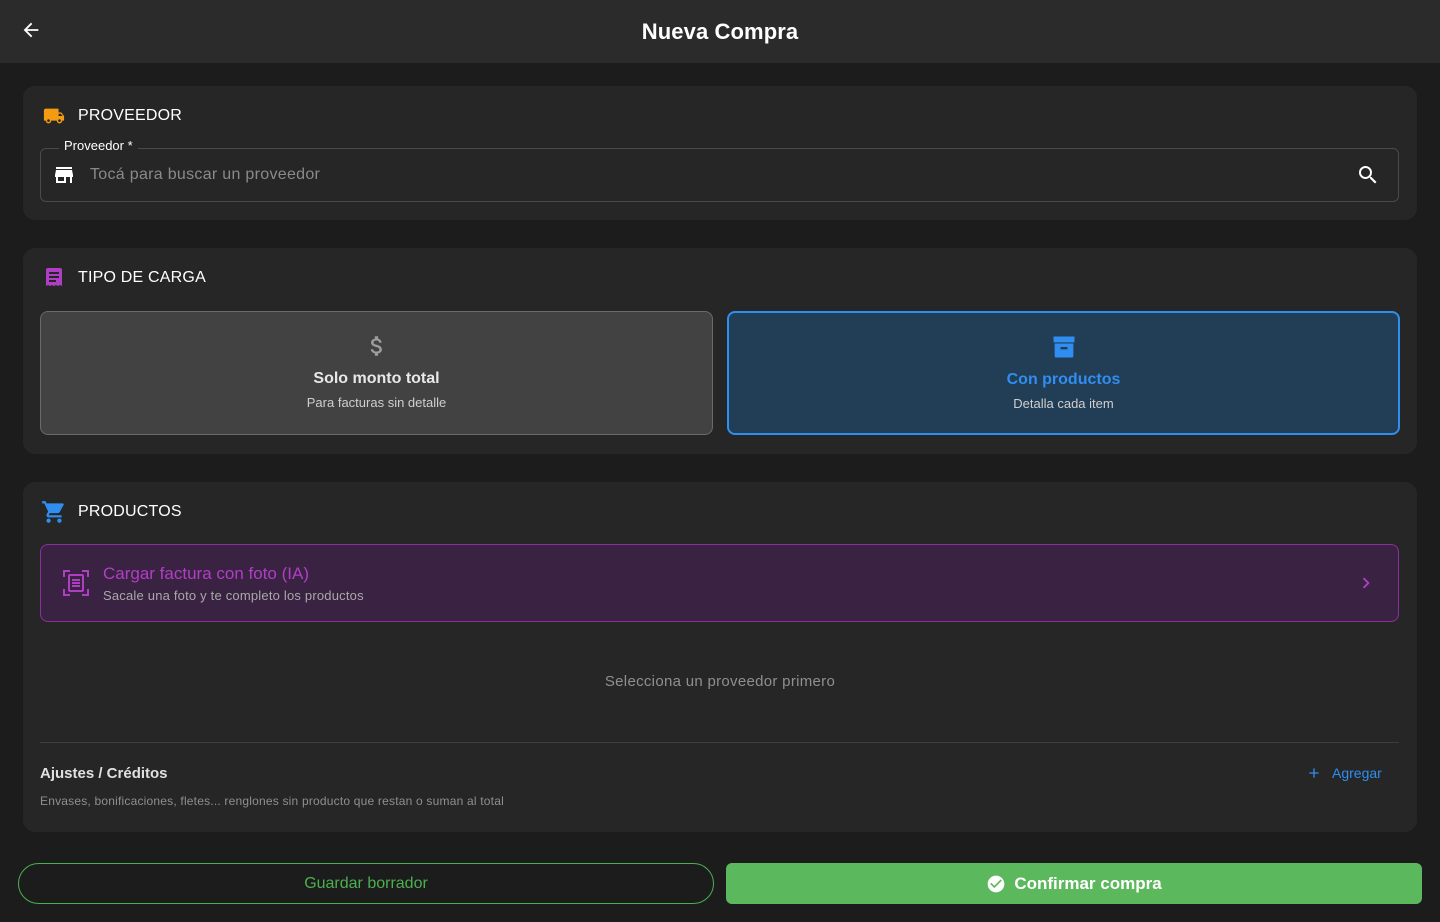  I want to click on chevron-right-icon, so click(1366, 583).